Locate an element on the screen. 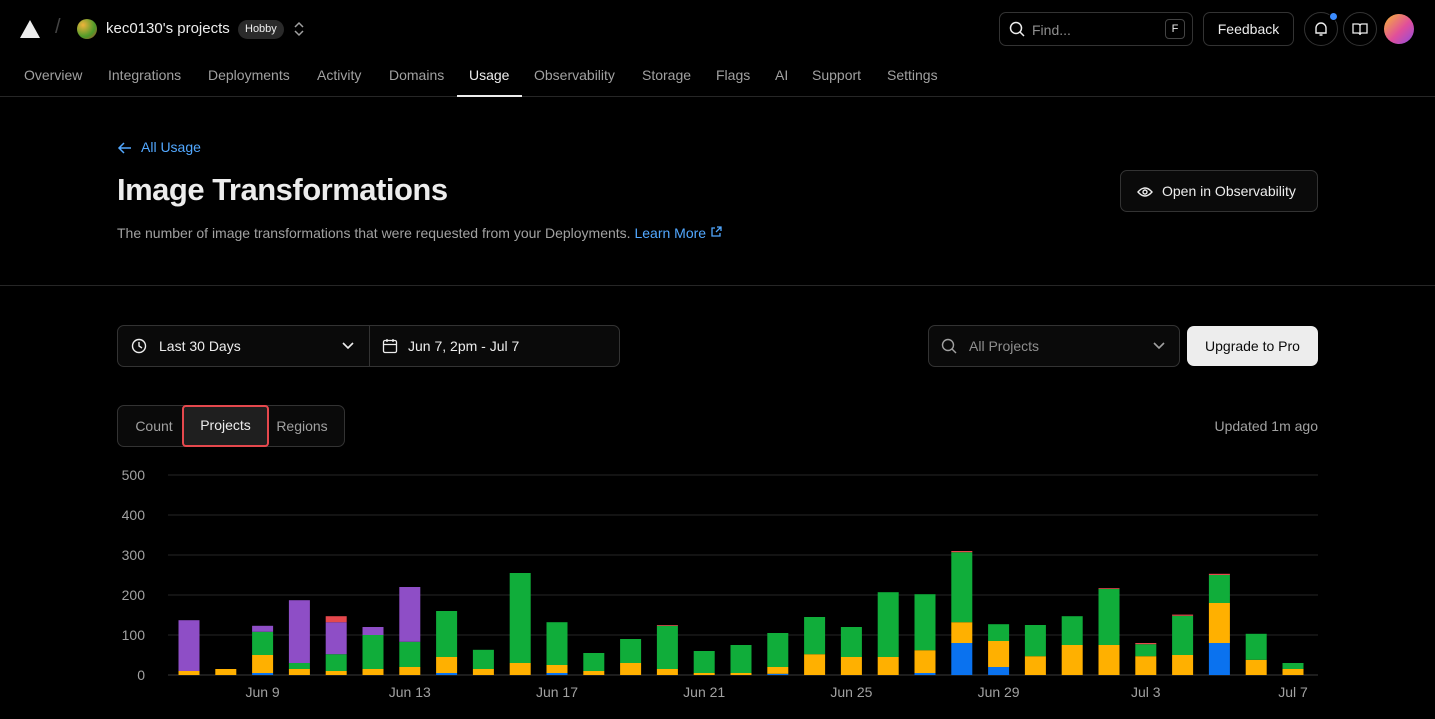 The image size is (1435, 719). chevron-up-down-icon is located at coordinates (299, 29).